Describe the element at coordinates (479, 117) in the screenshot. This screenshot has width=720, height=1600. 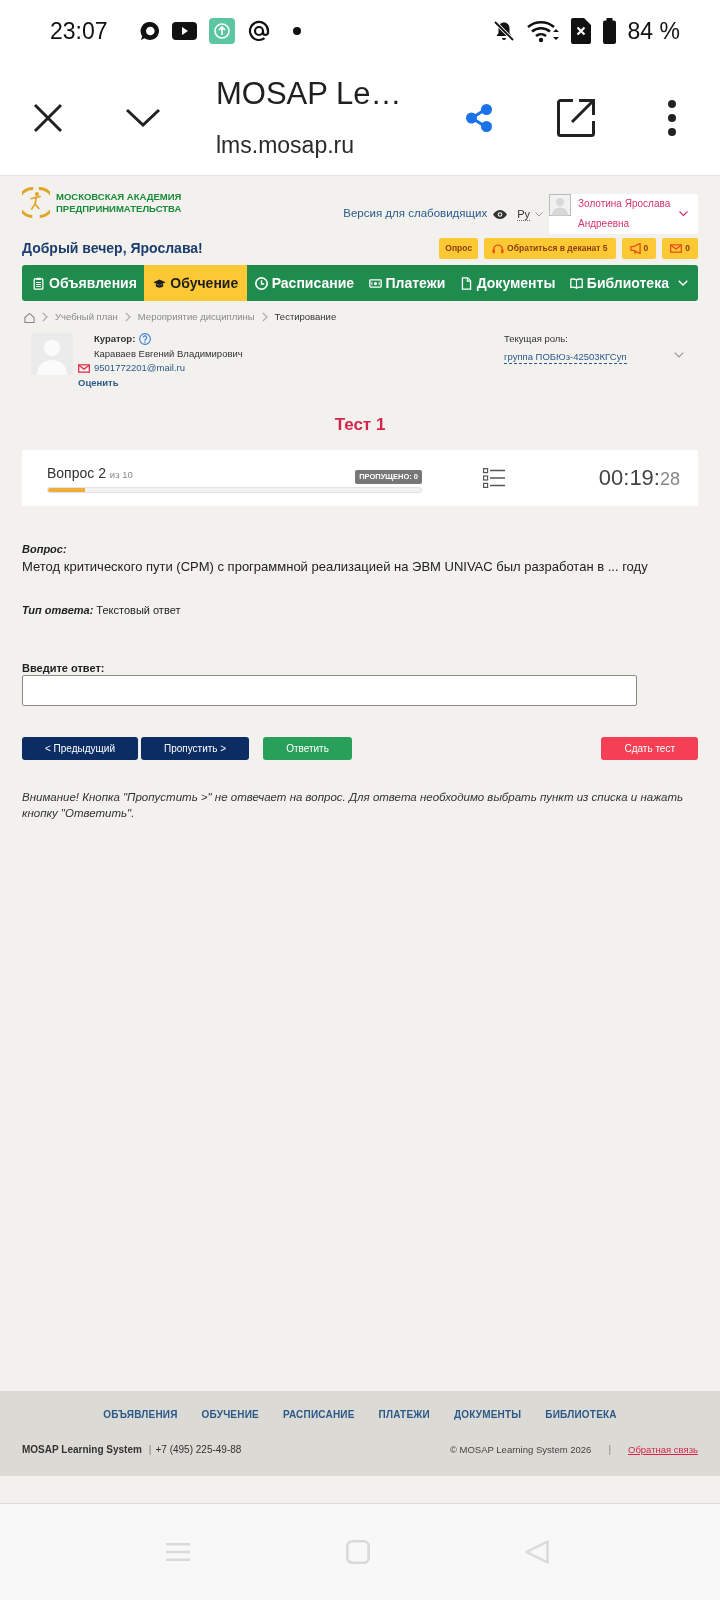
I see `share-icon` at that location.